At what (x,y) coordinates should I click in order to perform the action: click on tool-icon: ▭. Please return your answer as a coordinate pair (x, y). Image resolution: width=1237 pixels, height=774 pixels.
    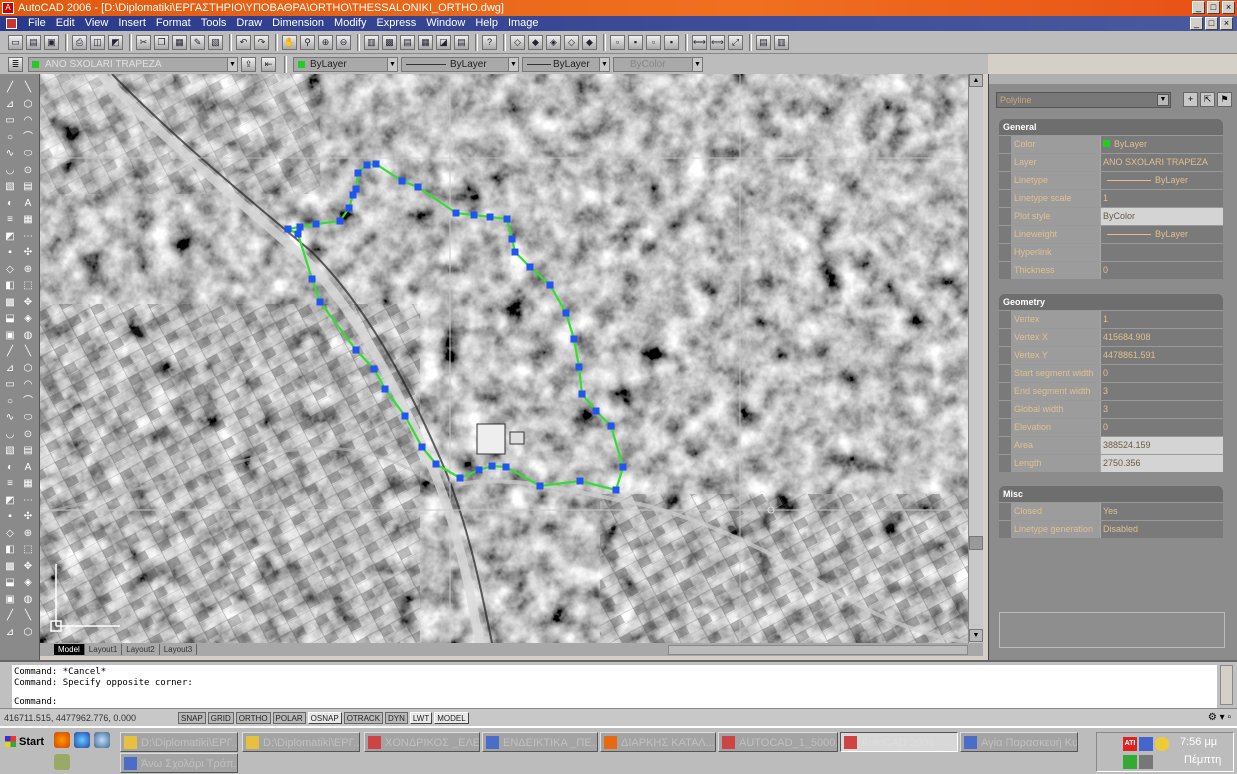
    Looking at the image, I should click on (10, 385).